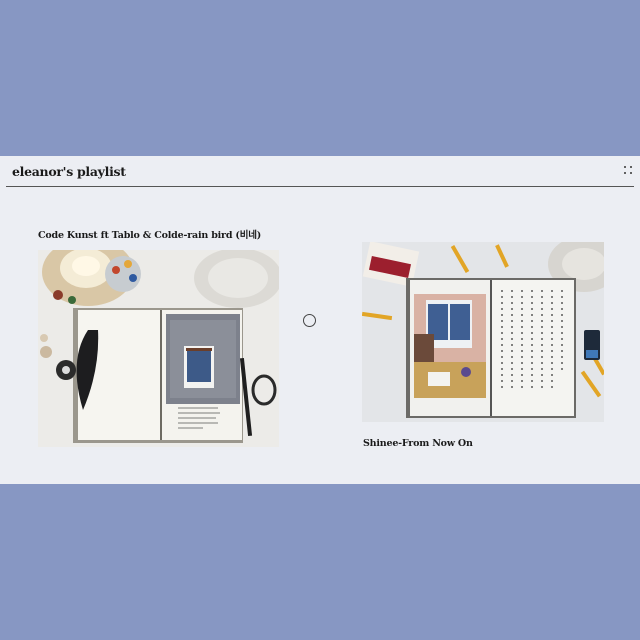 The width and height of the screenshot is (640, 640). What do you see at coordinates (69, 171) in the screenshot?
I see `playlist-title: eleanor's playlist` at bounding box center [69, 171].